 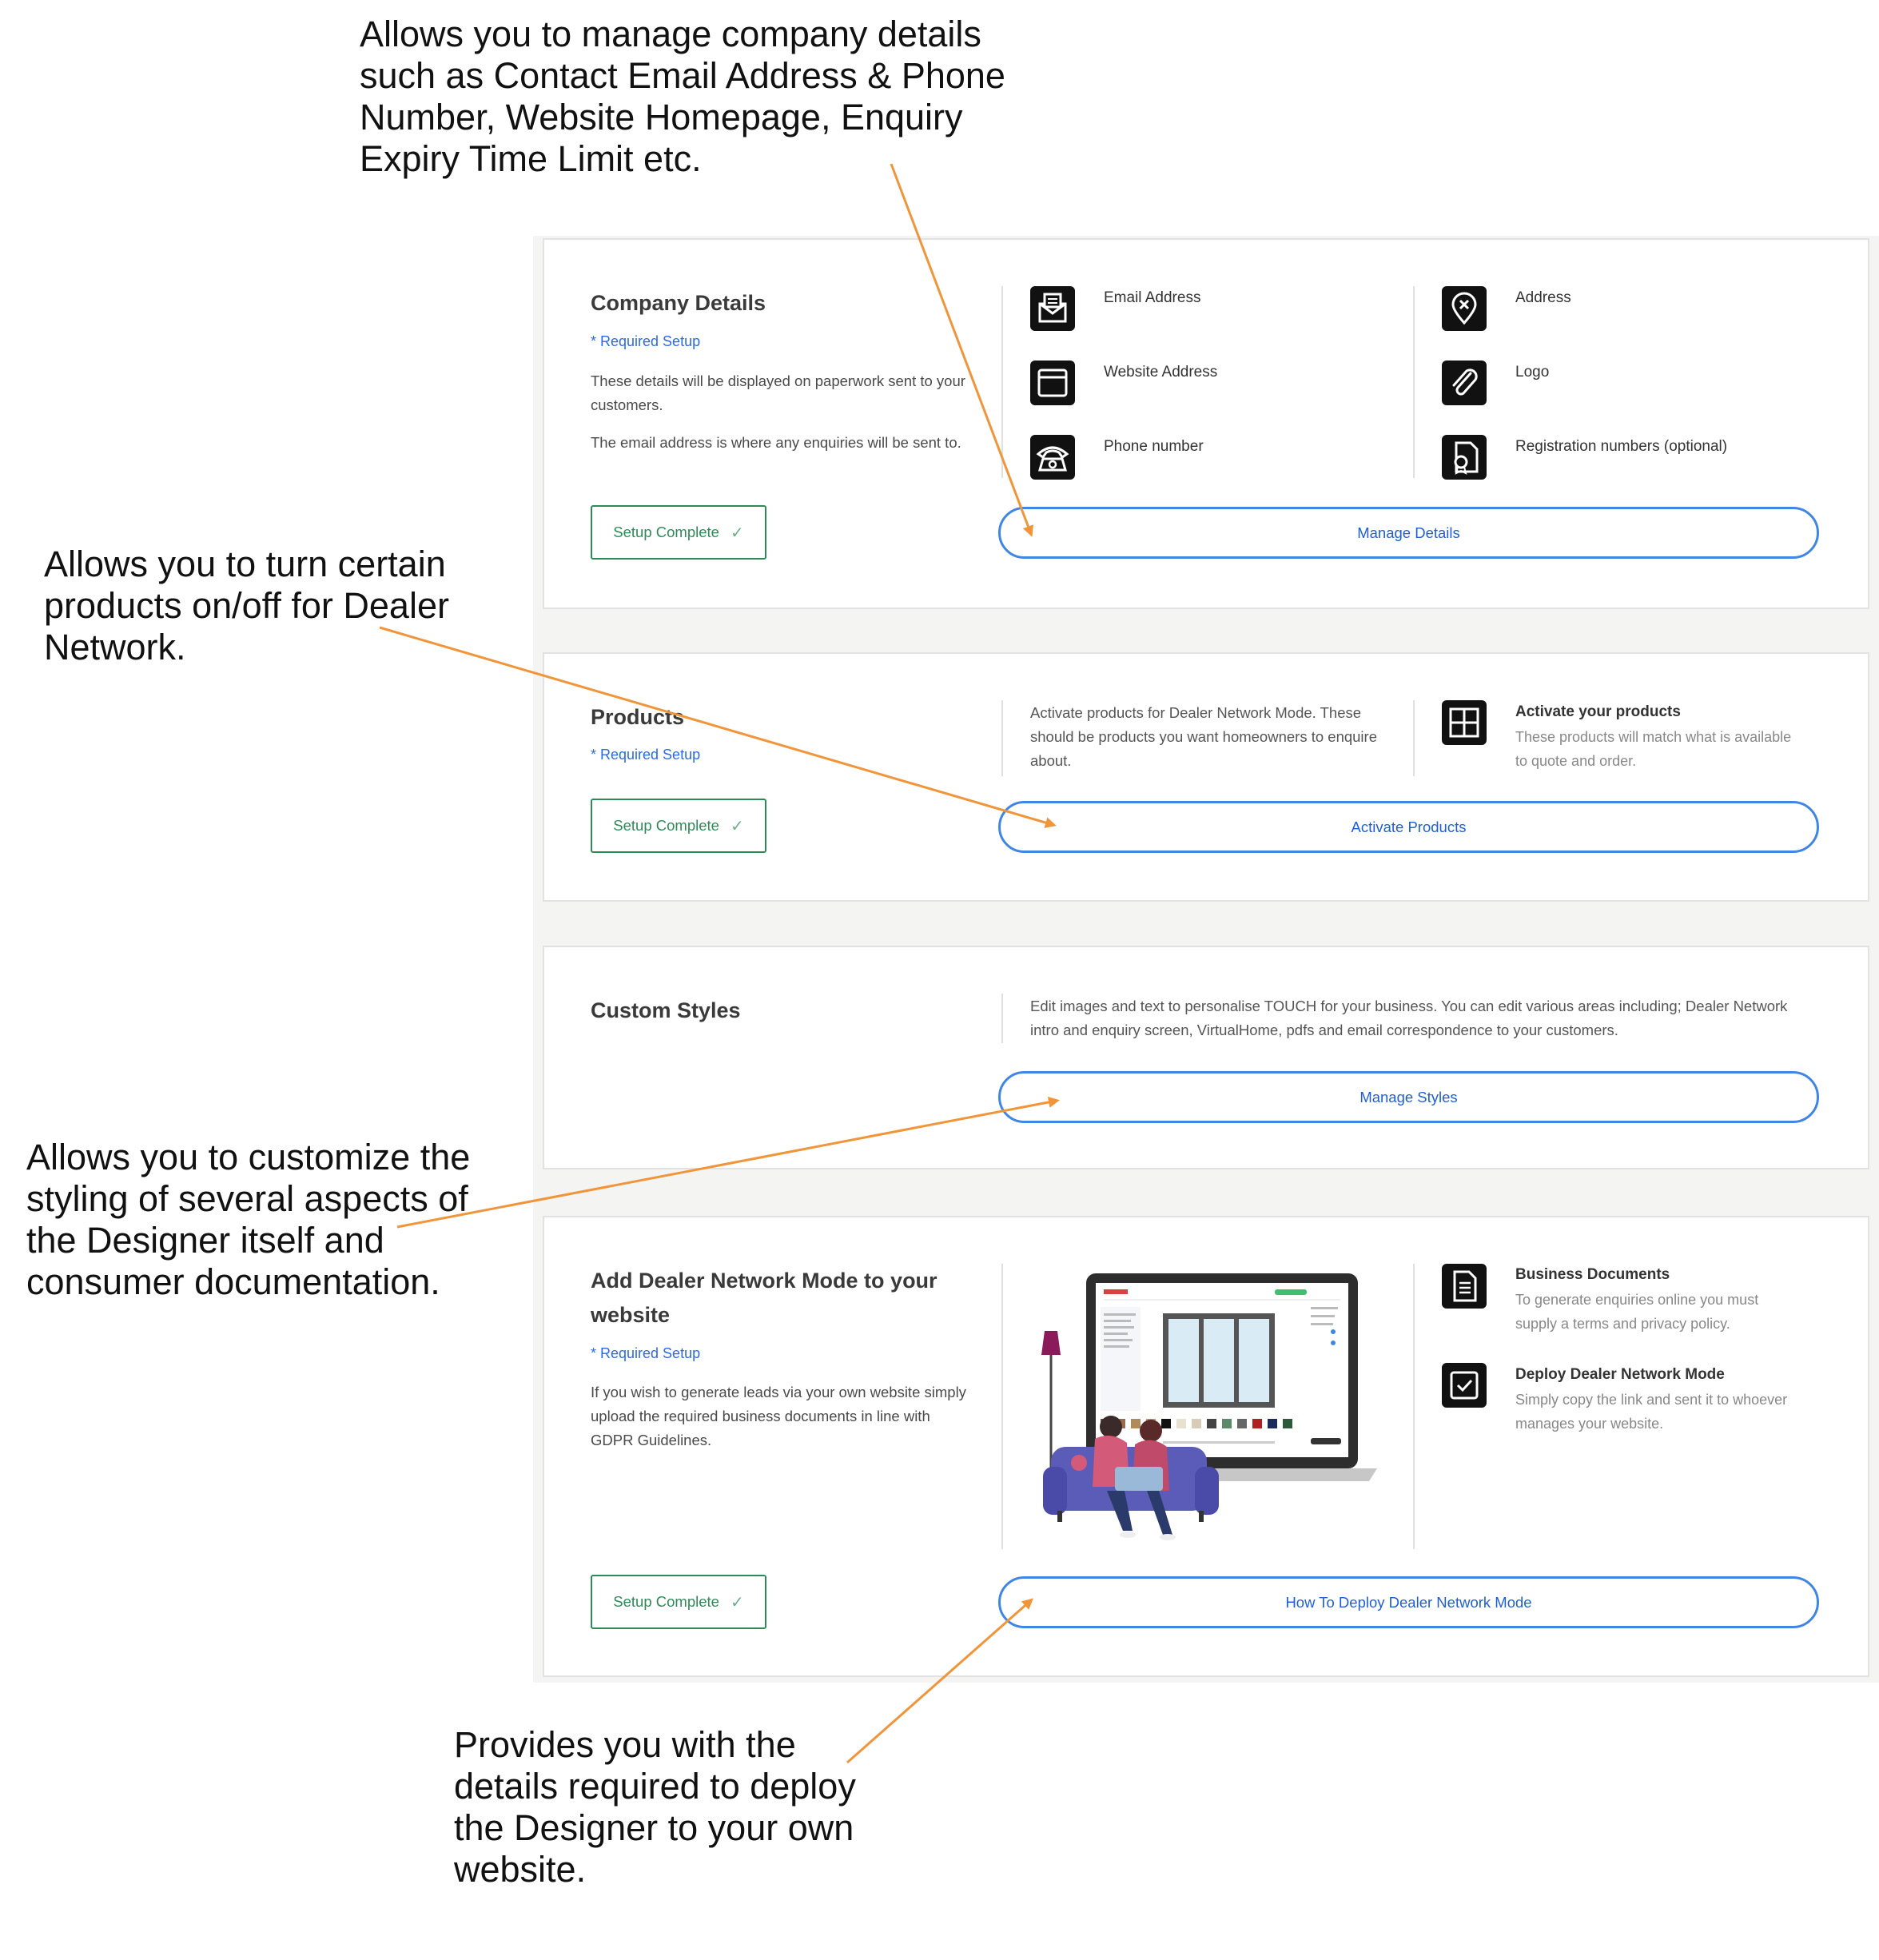 What do you see at coordinates (939, 1681) in the screenshot?
I see `arrow-deploy` at bounding box center [939, 1681].